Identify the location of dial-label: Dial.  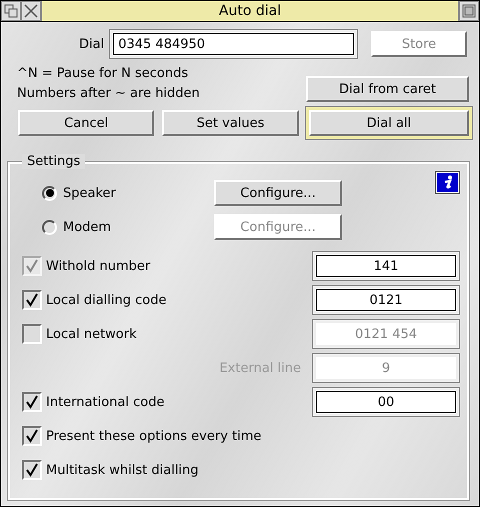
(91, 44).